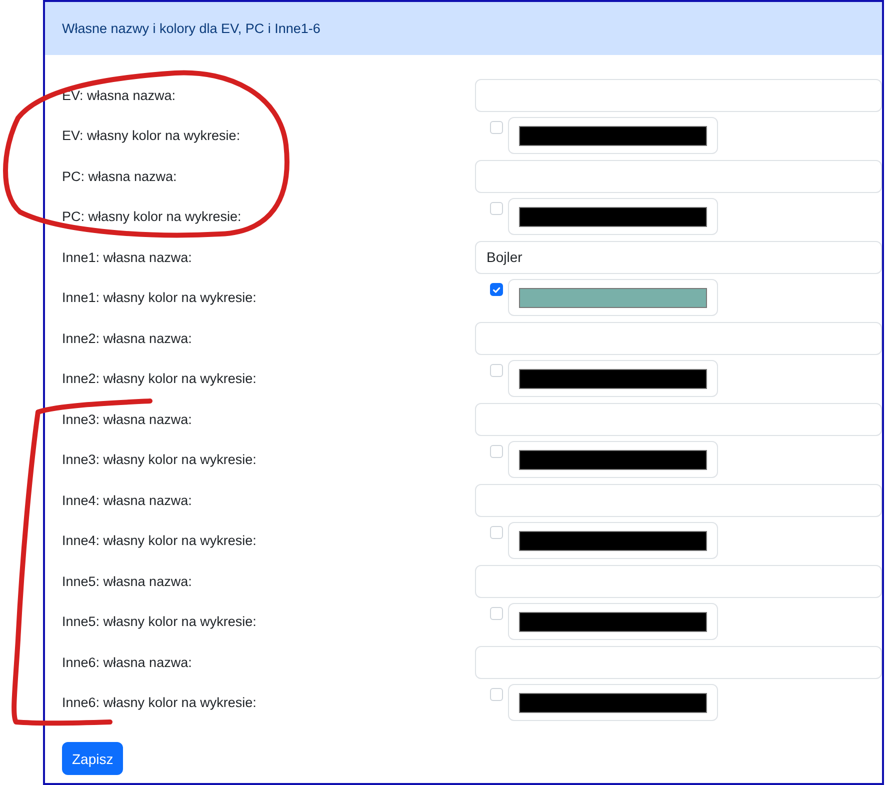 Image resolution: width=887 pixels, height=785 pixels. I want to click on save-button: Zapisz, so click(93, 758).